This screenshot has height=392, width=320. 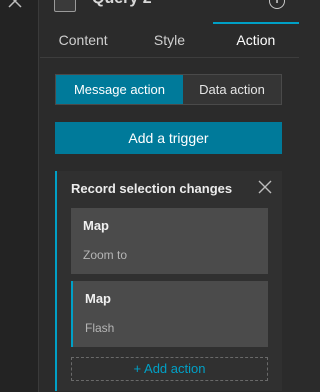 What do you see at coordinates (277, 4) in the screenshot?
I see `info-icon: i` at bounding box center [277, 4].